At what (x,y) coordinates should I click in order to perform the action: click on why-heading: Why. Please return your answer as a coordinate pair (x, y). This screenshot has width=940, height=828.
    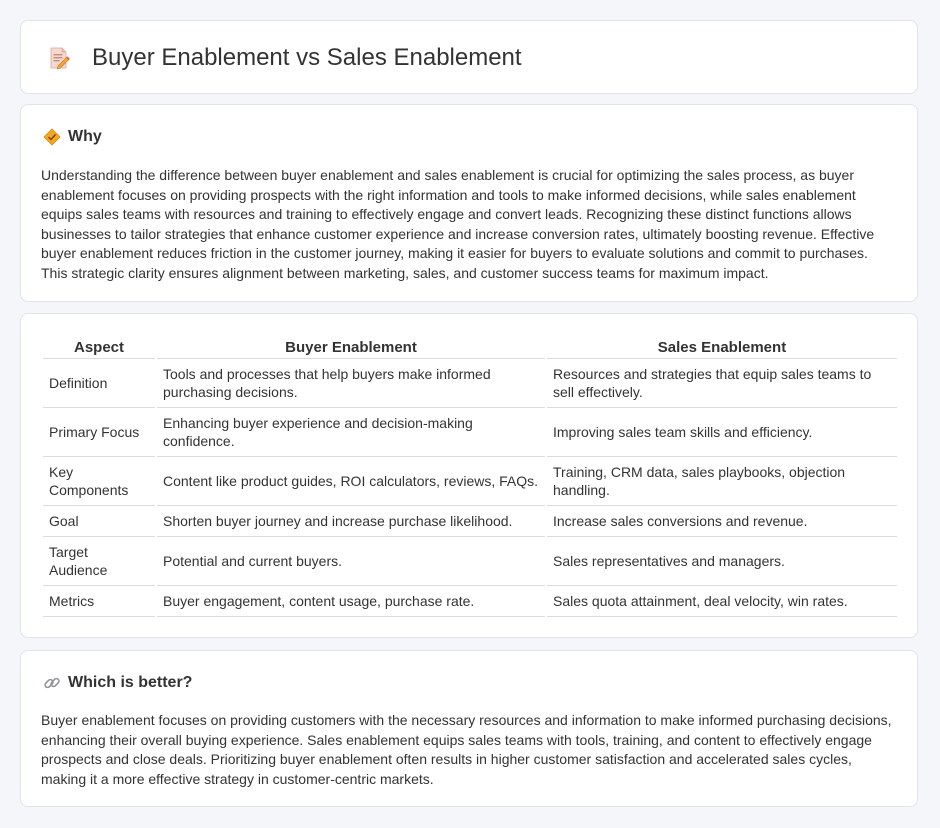
    Looking at the image, I should click on (72, 137).